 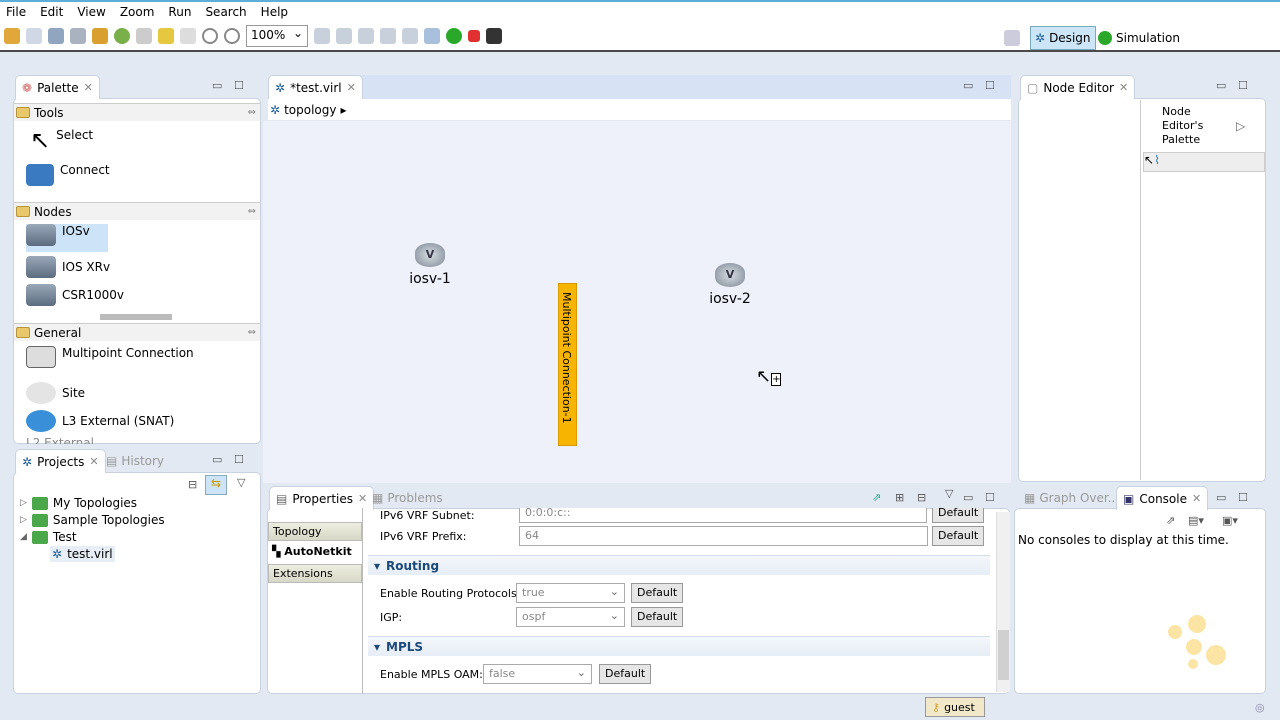 I want to click on palette-item-multipoint: Multipoint Connection, so click(x=110, y=357).